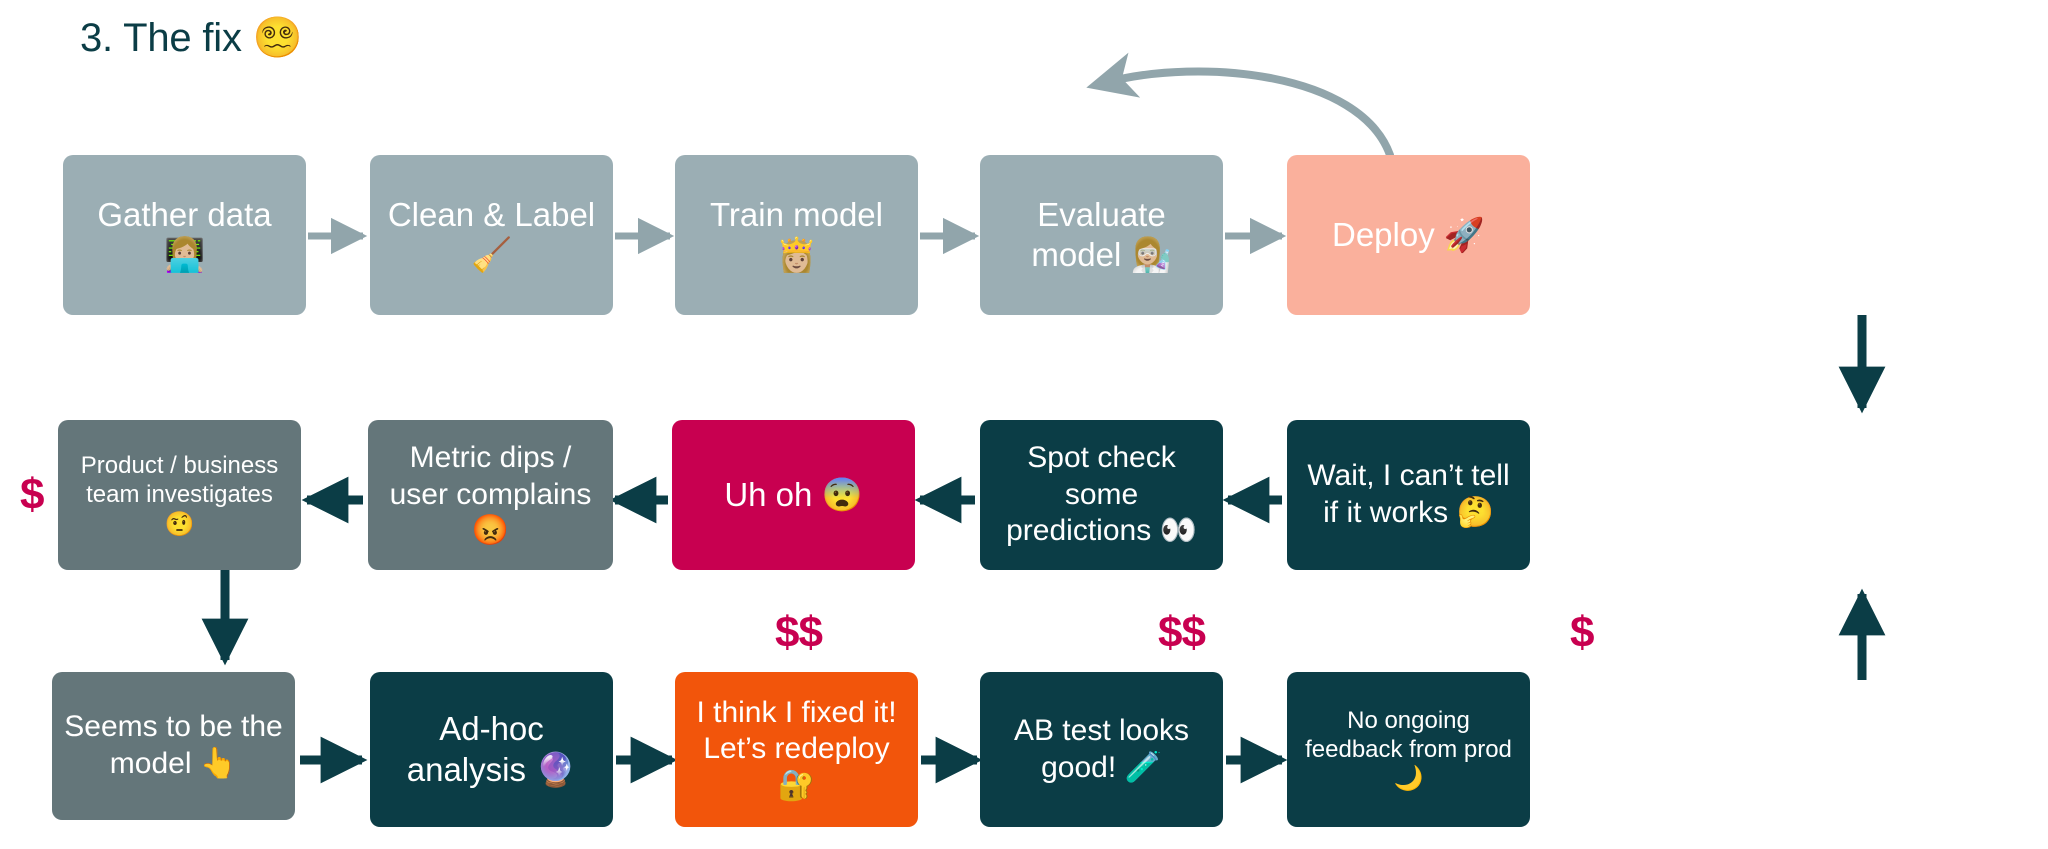 Image resolution: width=2048 pixels, height=849 pixels. I want to click on cost-marker-left: $, so click(32, 494).